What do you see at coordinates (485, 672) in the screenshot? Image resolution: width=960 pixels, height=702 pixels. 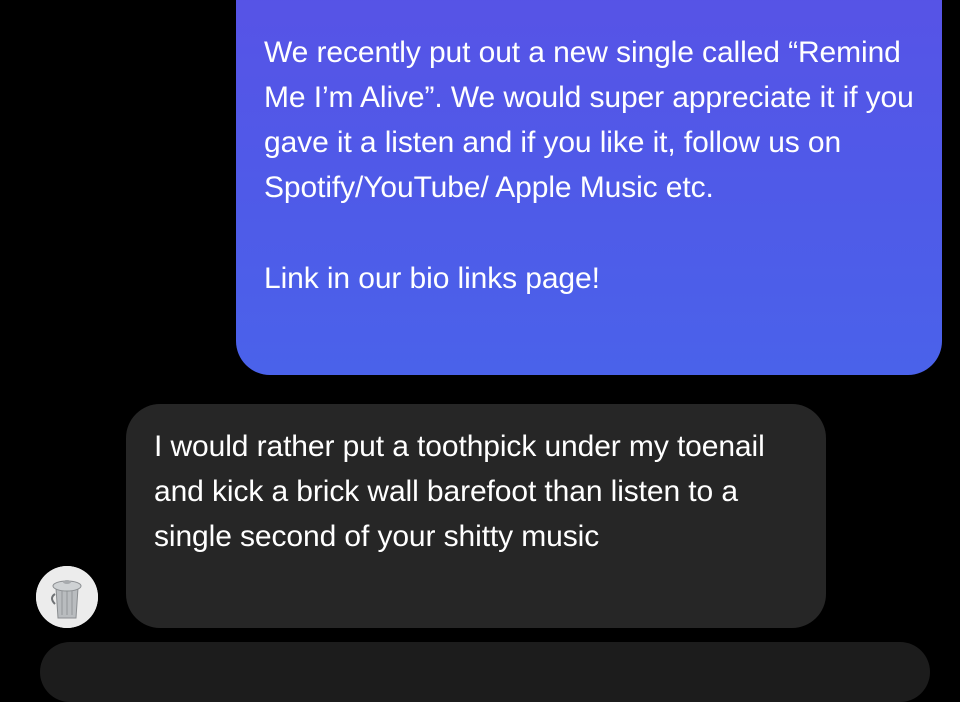 I see `next-message-bubble` at bounding box center [485, 672].